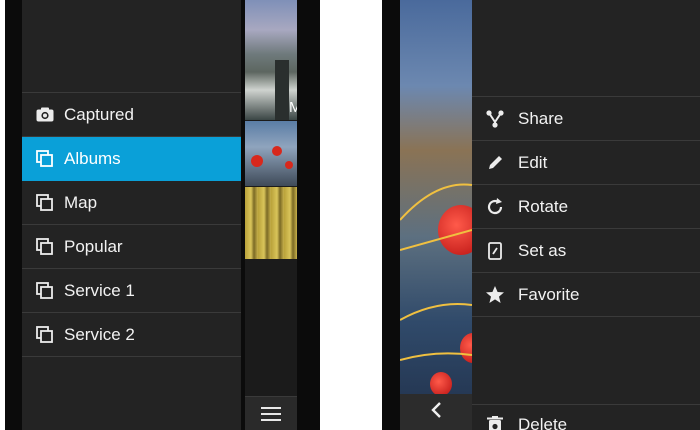  What do you see at coordinates (549, 294) in the screenshot?
I see `action-label: Favorite` at bounding box center [549, 294].